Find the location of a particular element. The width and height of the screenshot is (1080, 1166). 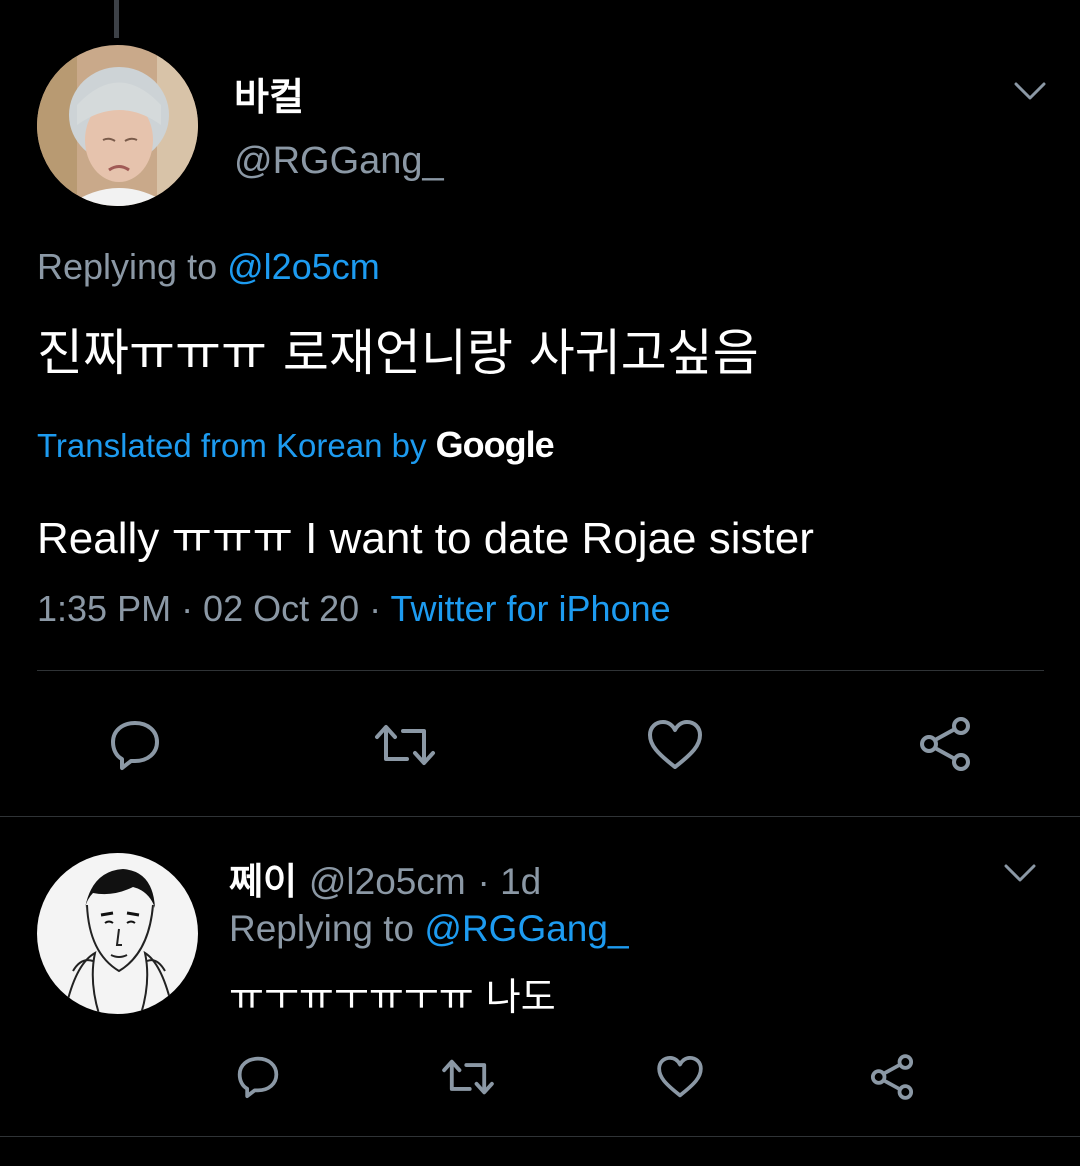

reply-time-ago: · 1d is located at coordinates (509, 881).